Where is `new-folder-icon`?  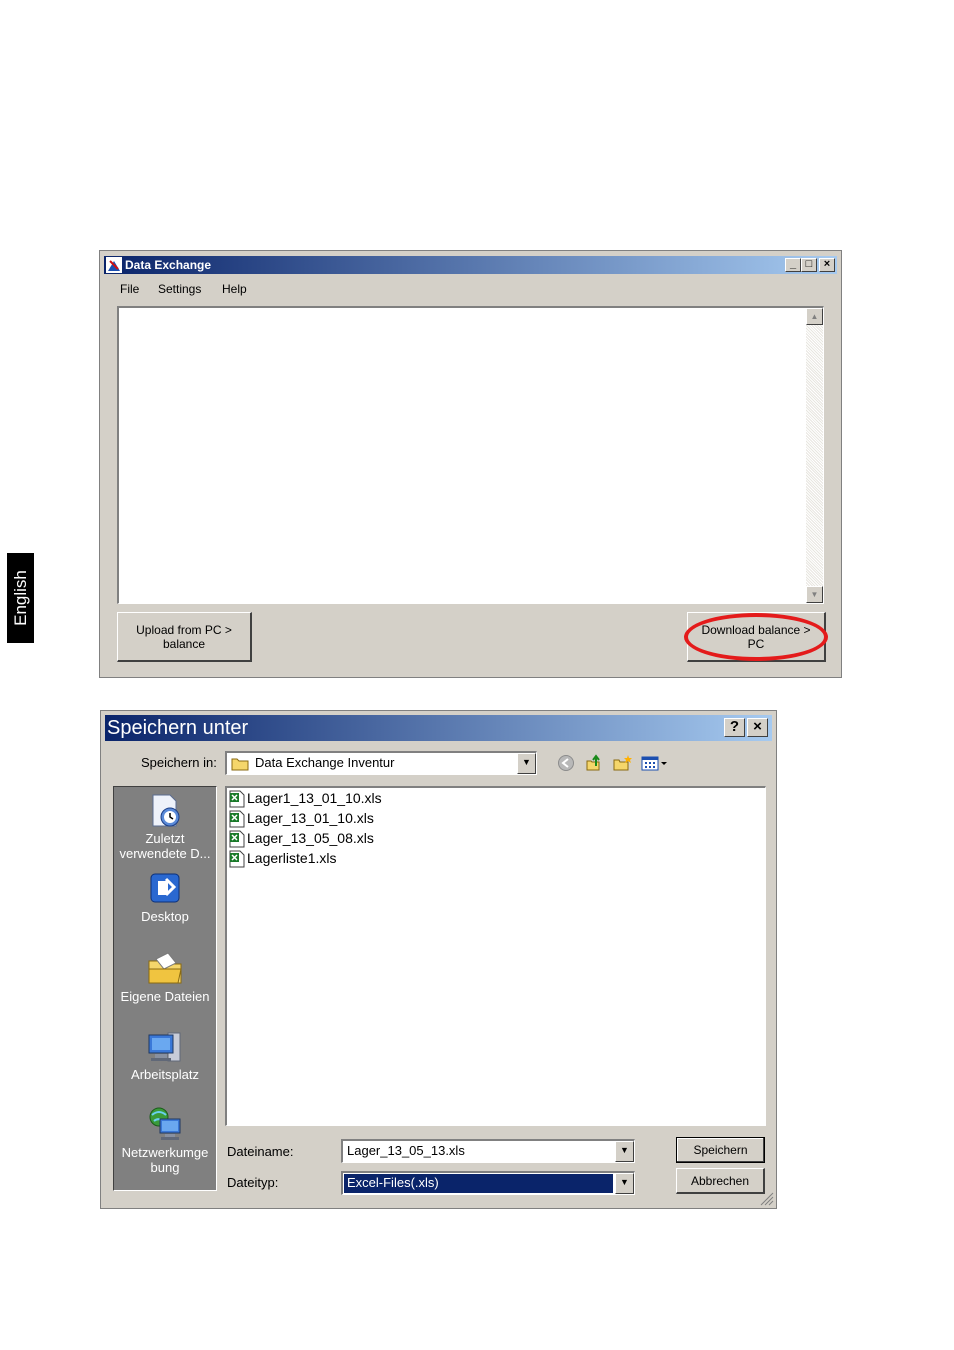 new-folder-icon is located at coordinates (623, 763).